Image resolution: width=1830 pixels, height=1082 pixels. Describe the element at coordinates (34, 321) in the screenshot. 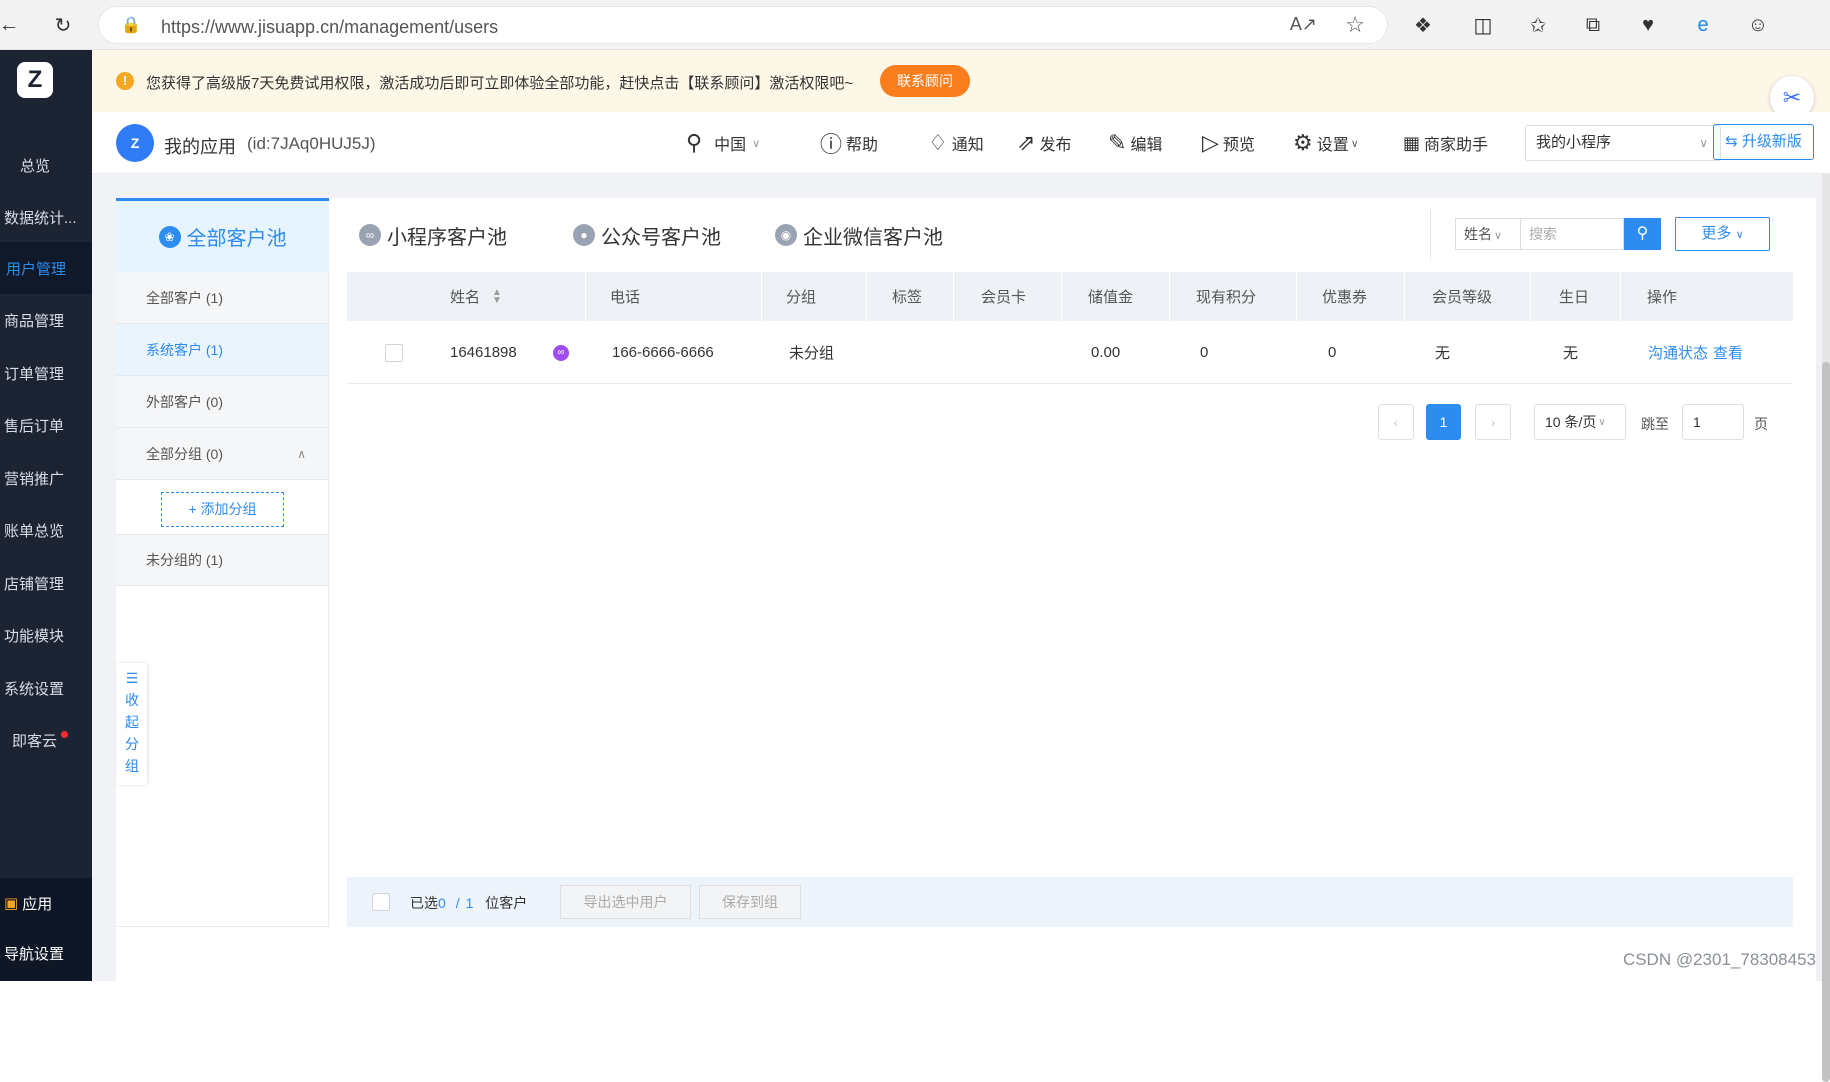

I see `sidebar-item-label: 商品管理` at that location.